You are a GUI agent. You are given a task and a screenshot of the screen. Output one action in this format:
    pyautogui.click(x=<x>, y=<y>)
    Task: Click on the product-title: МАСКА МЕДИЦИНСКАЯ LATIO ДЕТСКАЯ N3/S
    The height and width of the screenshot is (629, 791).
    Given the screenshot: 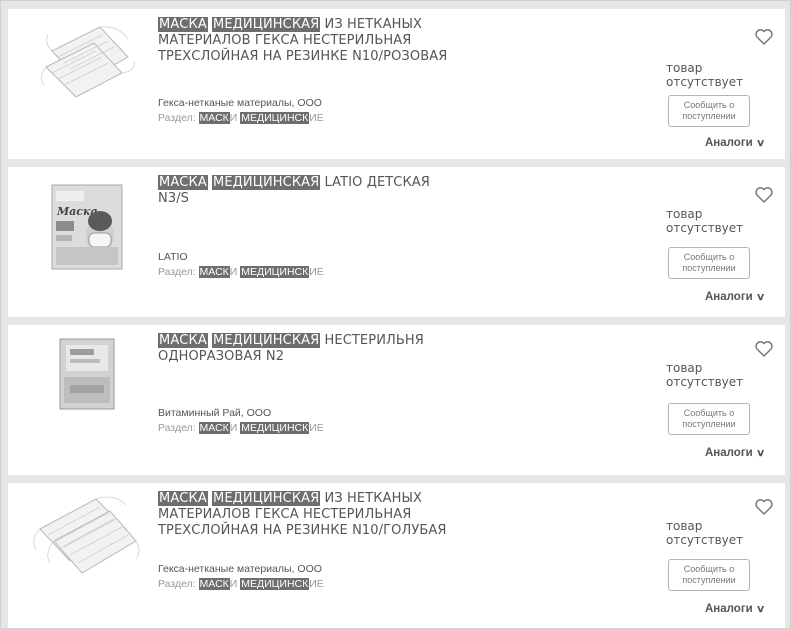 What is the action you would take?
    pyautogui.click(x=308, y=191)
    